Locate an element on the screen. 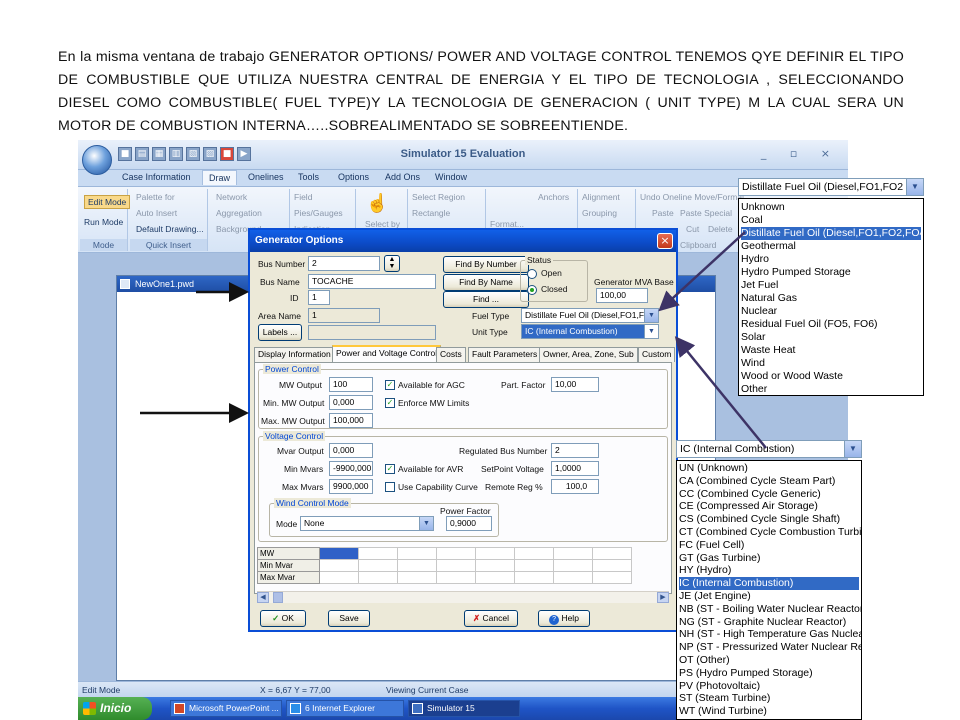 The height and width of the screenshot is (720, 960). app-orb-icon is located at coordinates (97, 160).